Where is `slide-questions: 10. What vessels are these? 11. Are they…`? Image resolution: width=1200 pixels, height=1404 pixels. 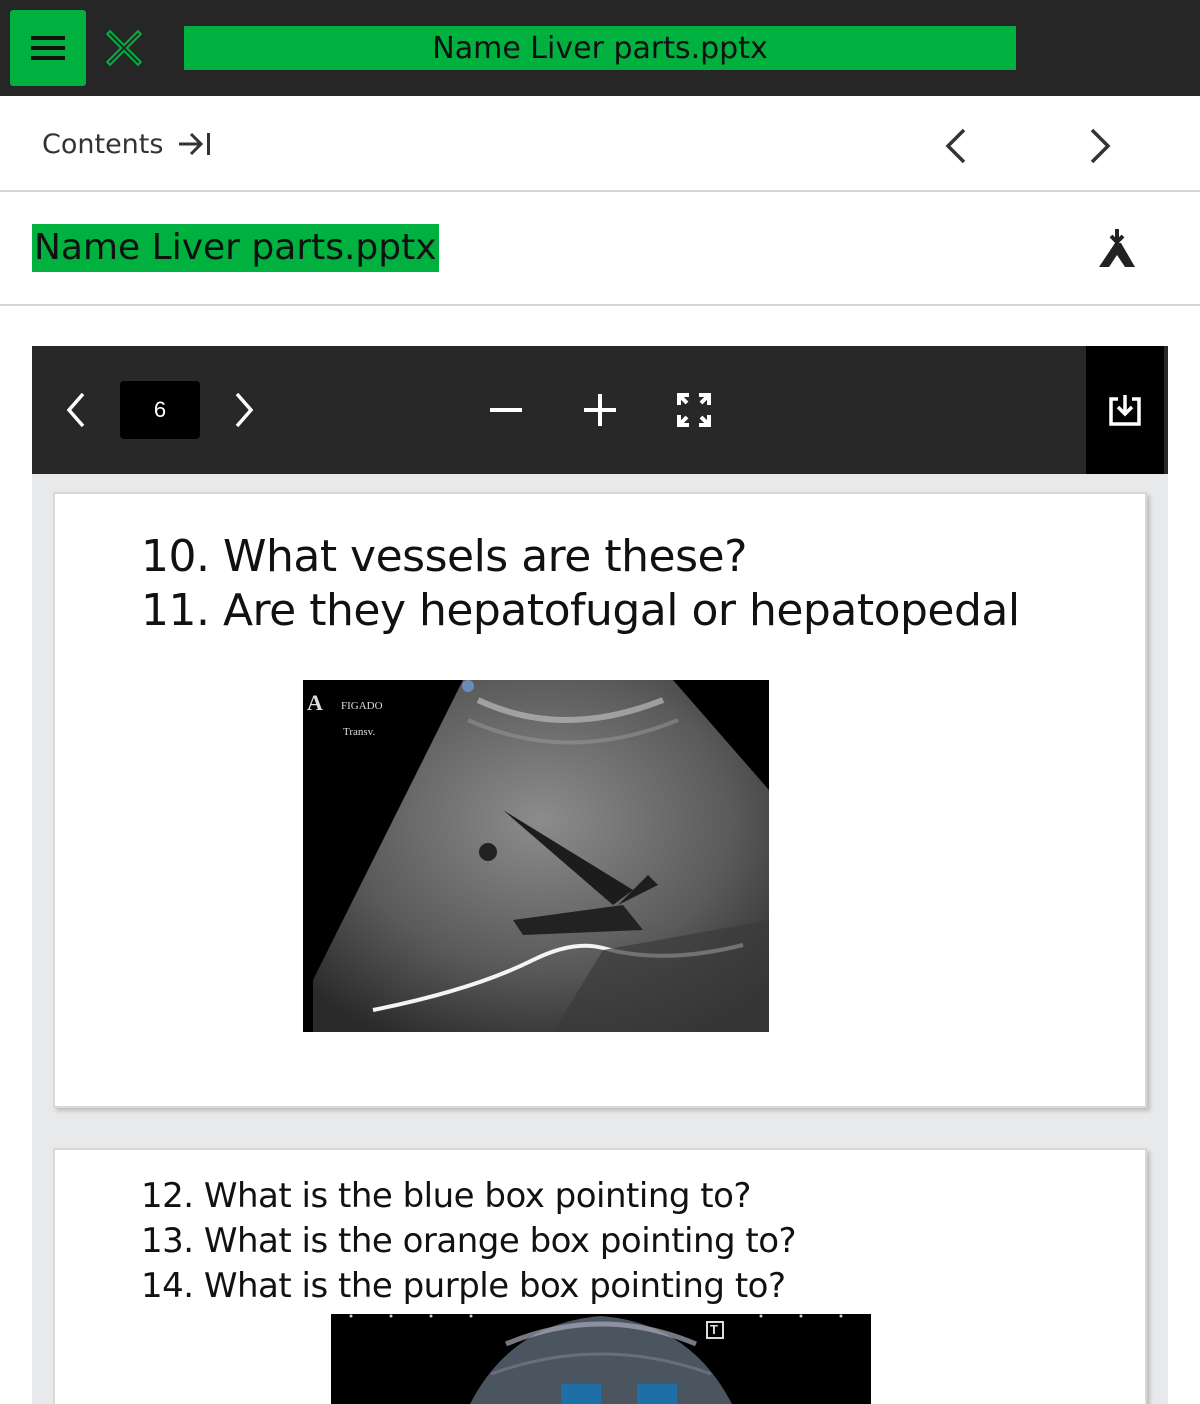
slide-questions: 10. What vessels are these? 11. Are they… is located at coordinates (580, 584).